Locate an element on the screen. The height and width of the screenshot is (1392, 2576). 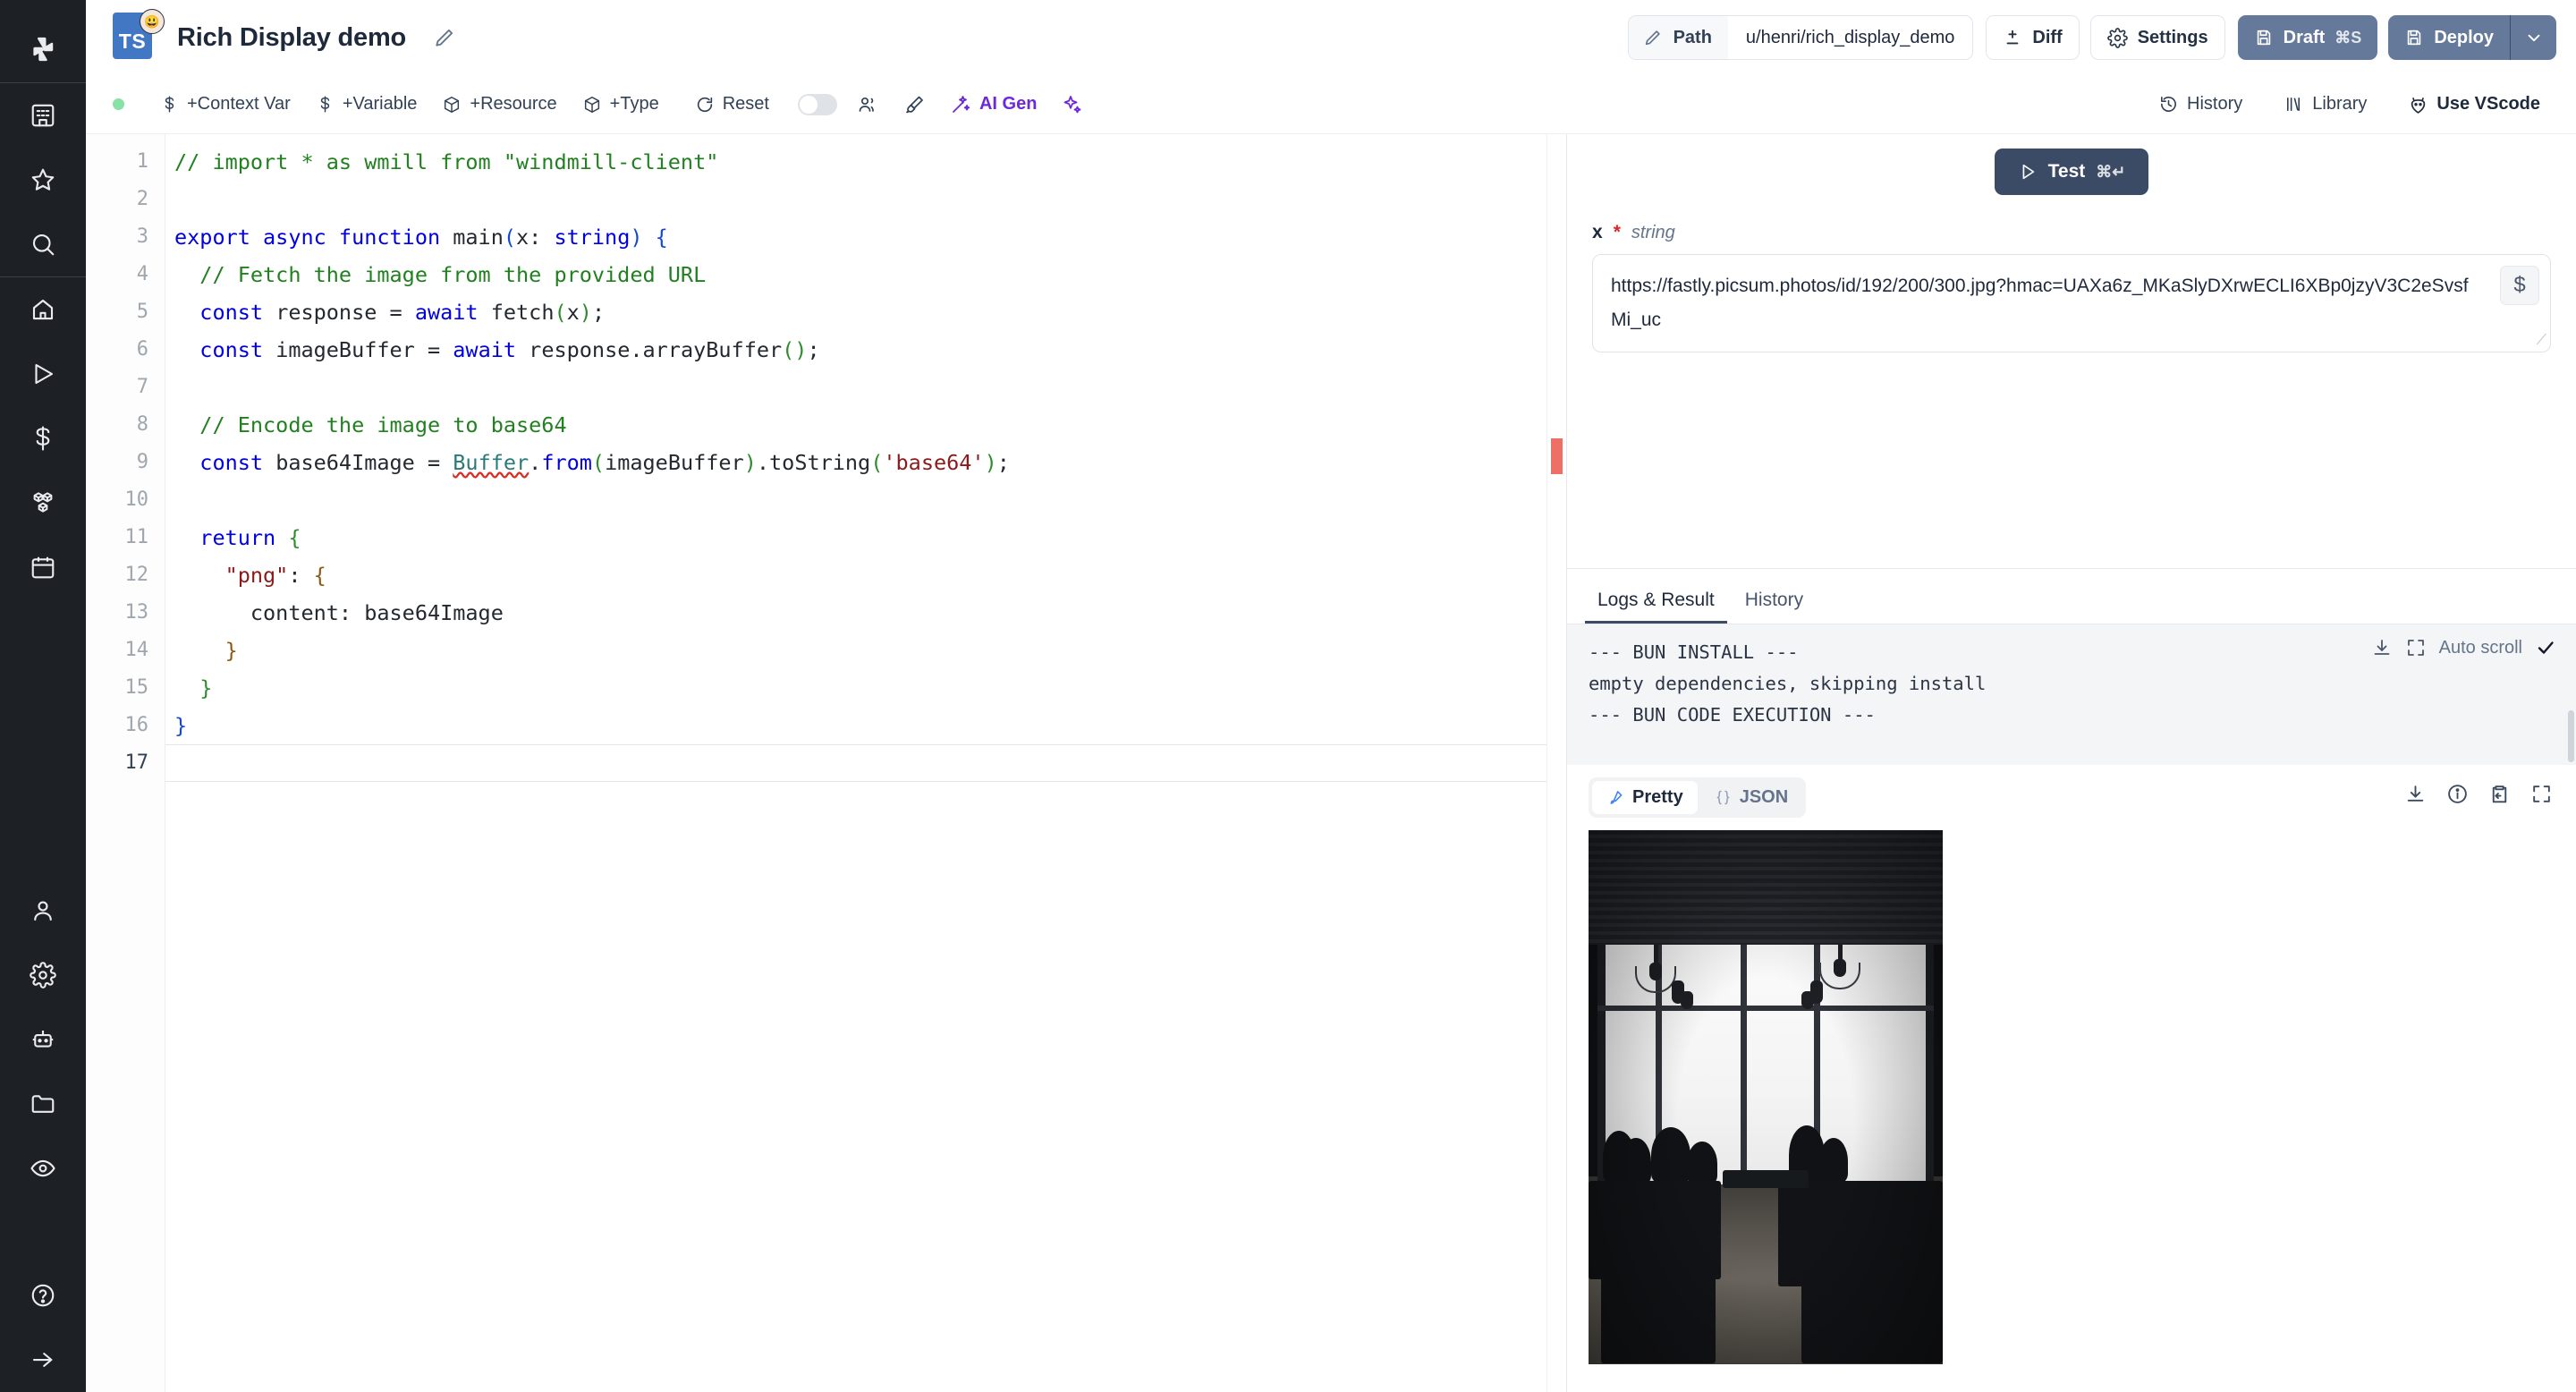
test-label: Test is located at coordinates (2066, 171).